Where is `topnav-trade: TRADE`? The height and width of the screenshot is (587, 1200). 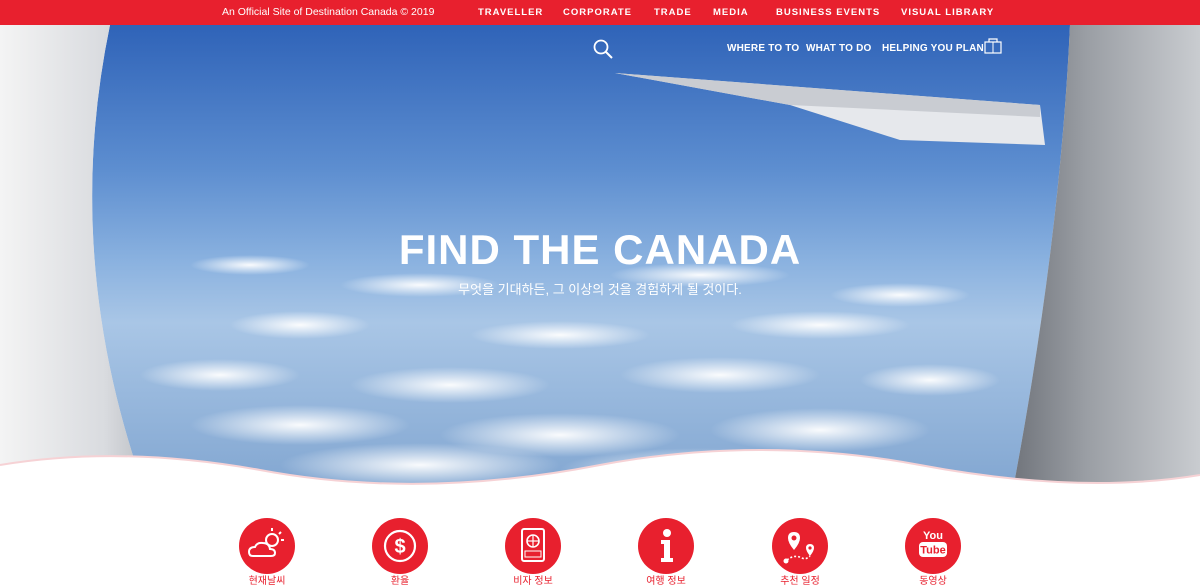 topnav-trade: TRADE is located at coordinates (673, 12).